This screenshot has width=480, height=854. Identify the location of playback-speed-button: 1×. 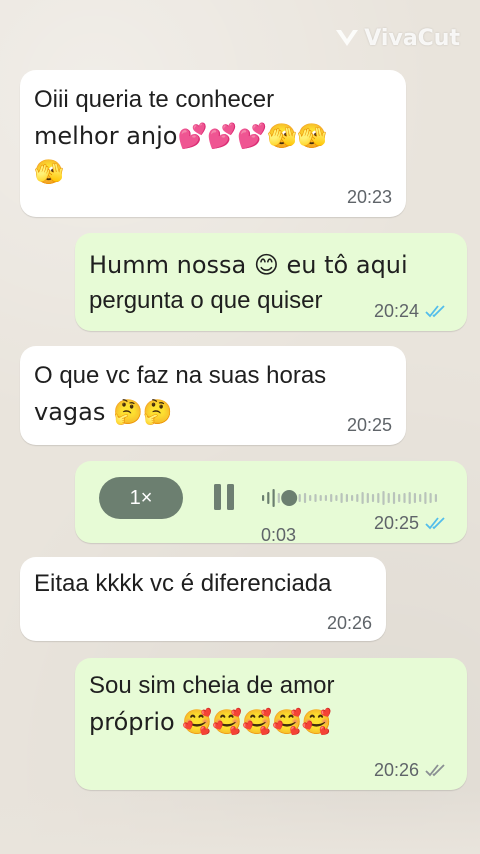
(141, 498).